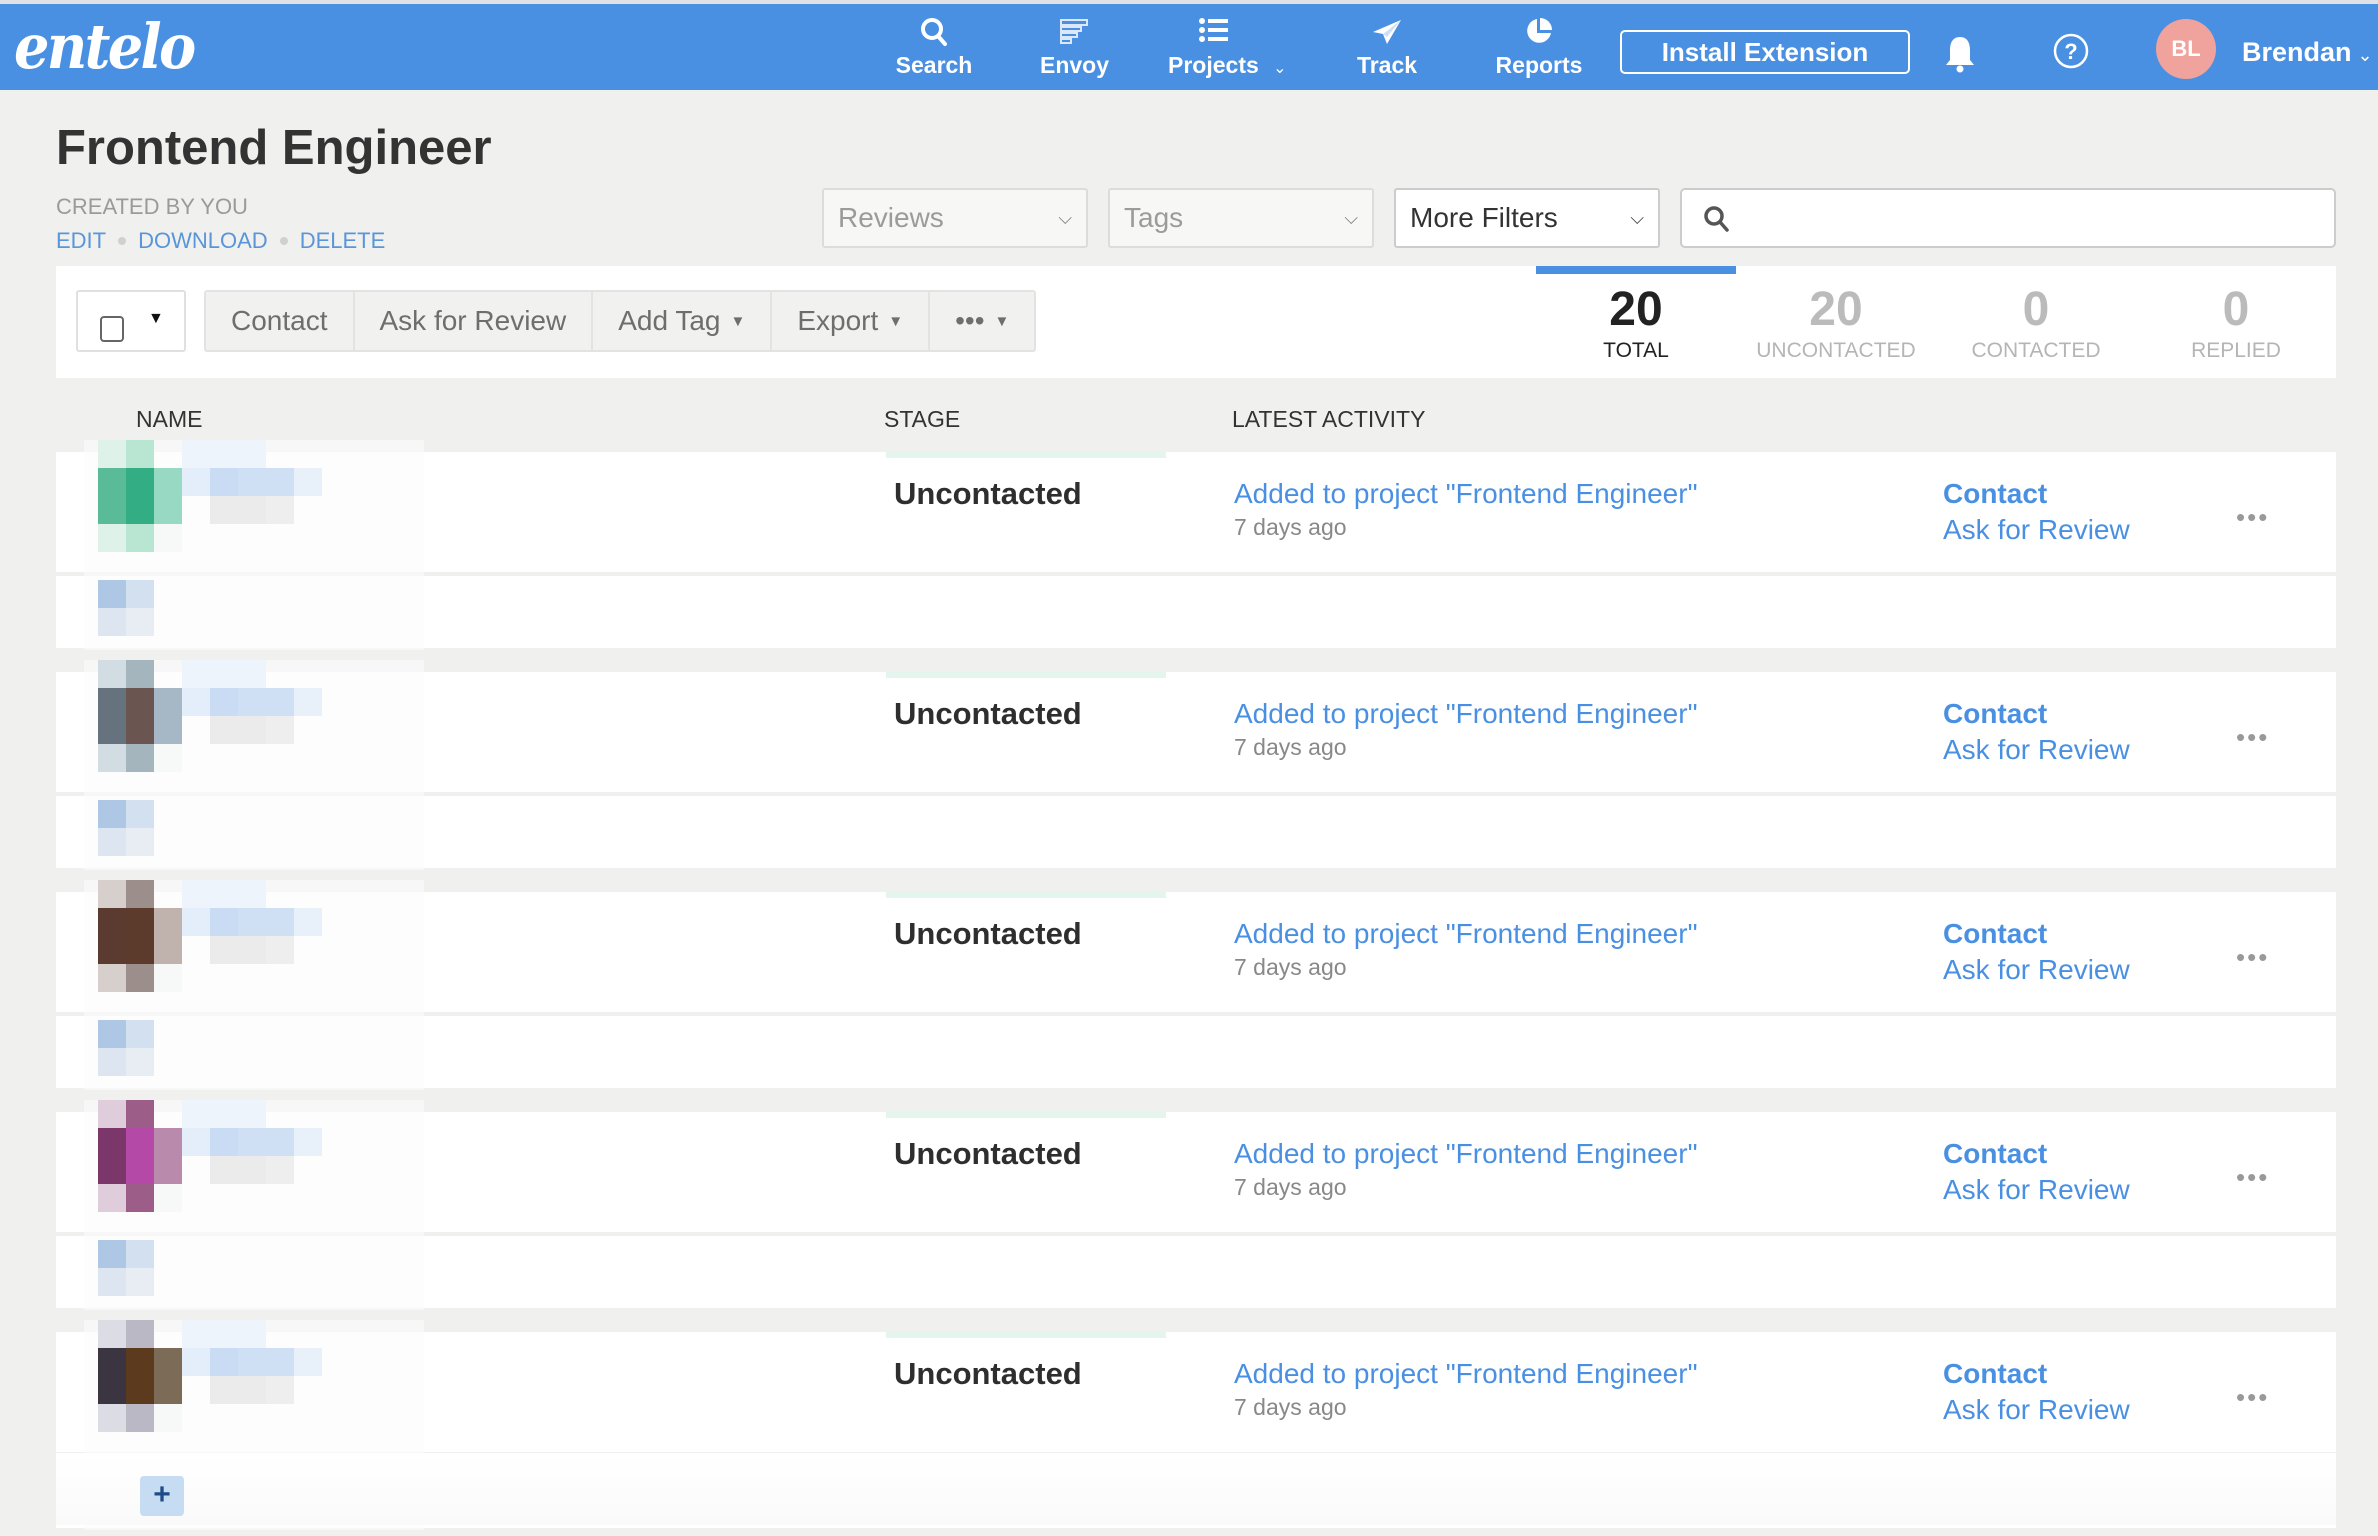 Image resolution: width=2378 pixels, height=1536 pixels. I want to click on more-dots-icon: •••, so click(970, 320).